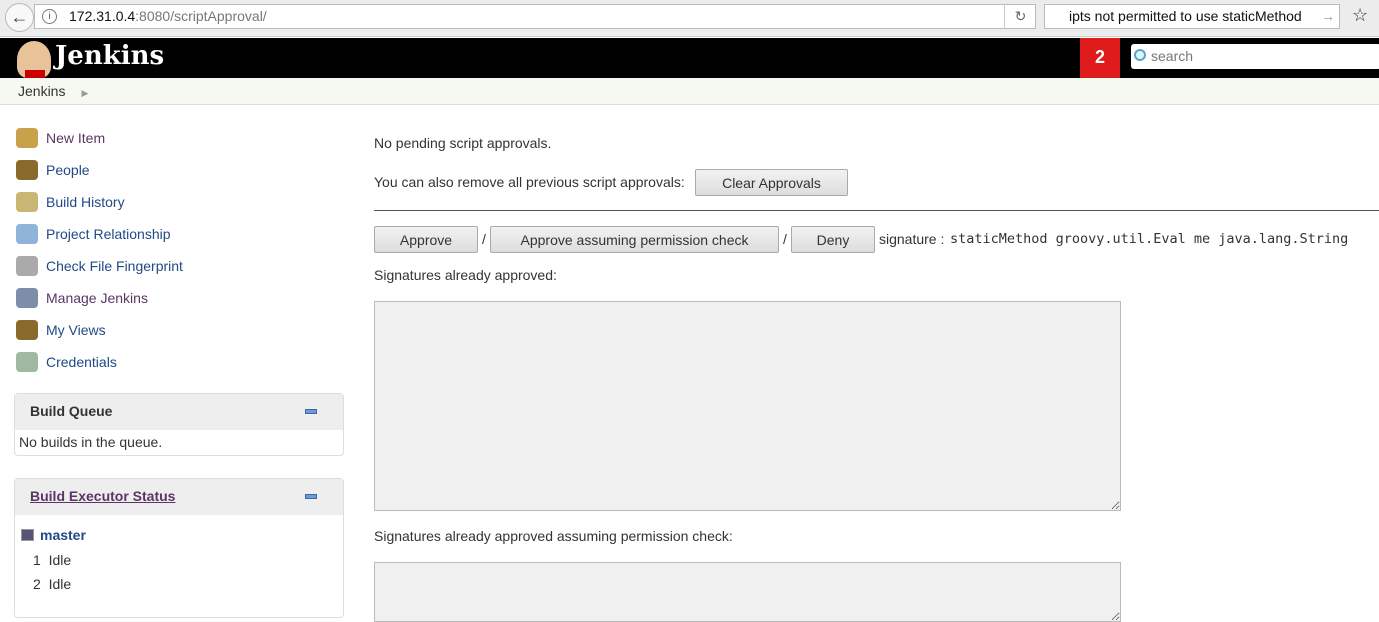 This screenshot has height=622, width=1379. What do you see at coordinates (109, 56) in the screenshot?
I see `brand-title: Jenkins` at bounding box center [109, 56].